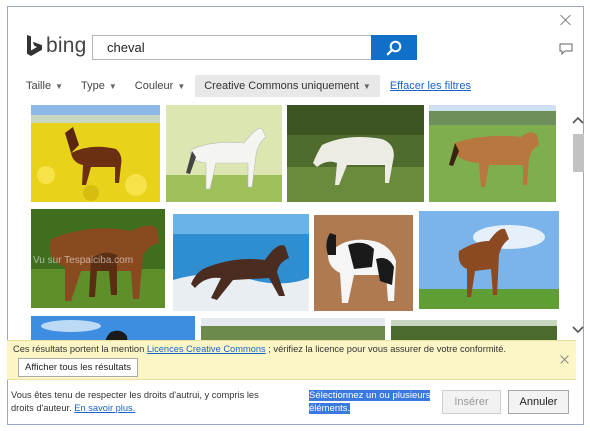  I want to click on filter-label: Taille, so click(39, 86).